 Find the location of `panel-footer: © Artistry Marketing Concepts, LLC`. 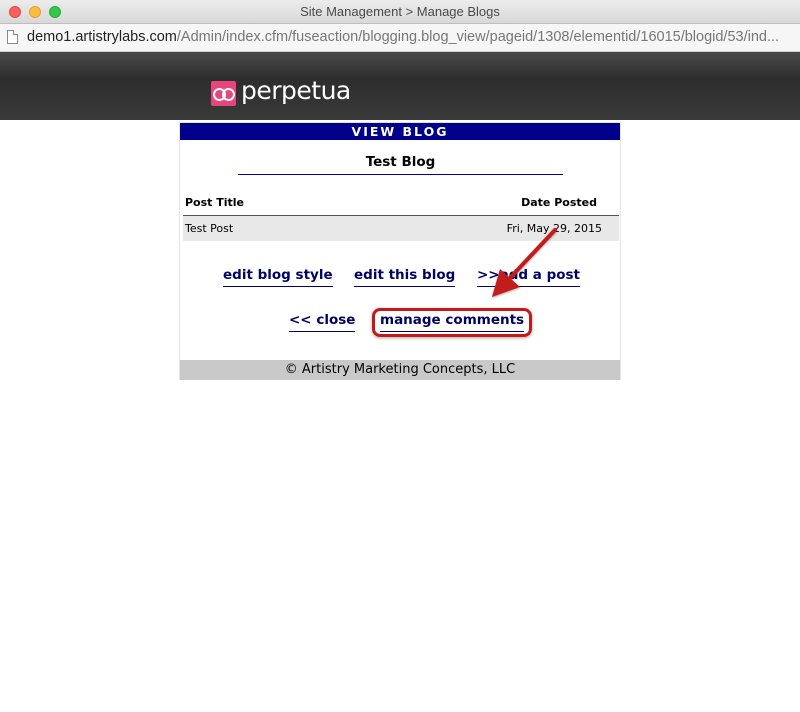

panel-footer: © Artistry Marketing Concepts, LLC is located at coordinates (400, 370).